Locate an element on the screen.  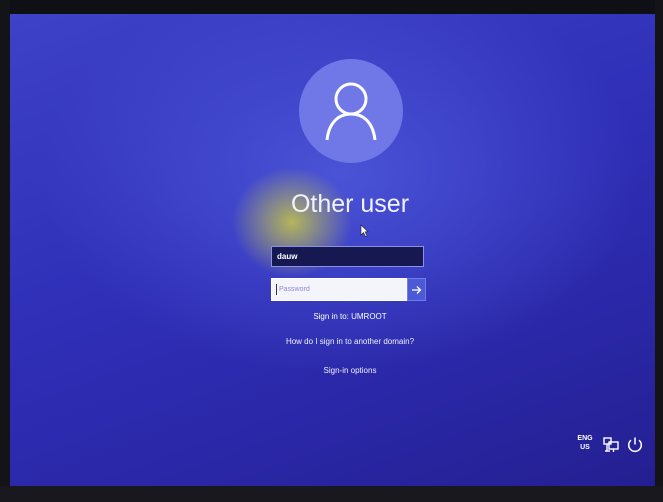
language-code: ENG is located at coordinates (585, 438).